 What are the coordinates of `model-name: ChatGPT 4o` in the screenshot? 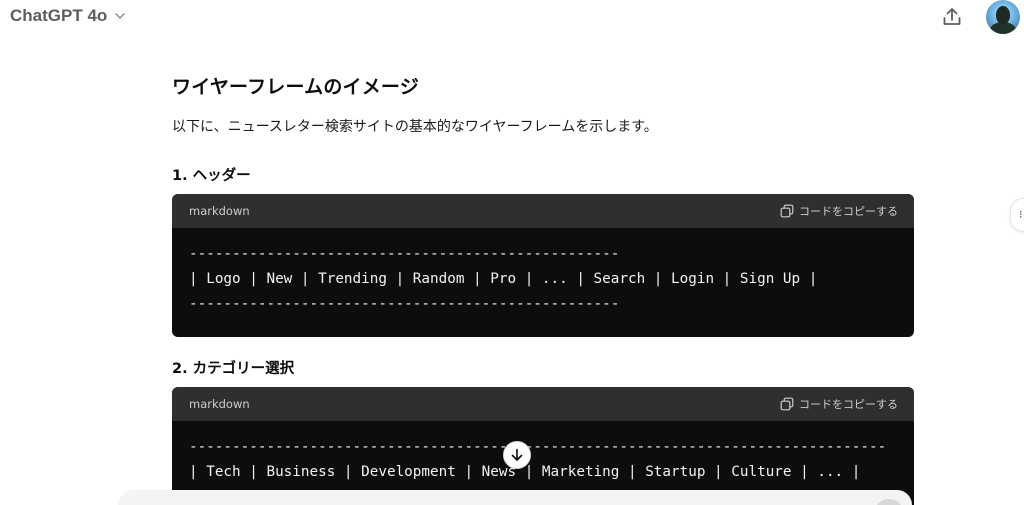 It's located at (59, 15).